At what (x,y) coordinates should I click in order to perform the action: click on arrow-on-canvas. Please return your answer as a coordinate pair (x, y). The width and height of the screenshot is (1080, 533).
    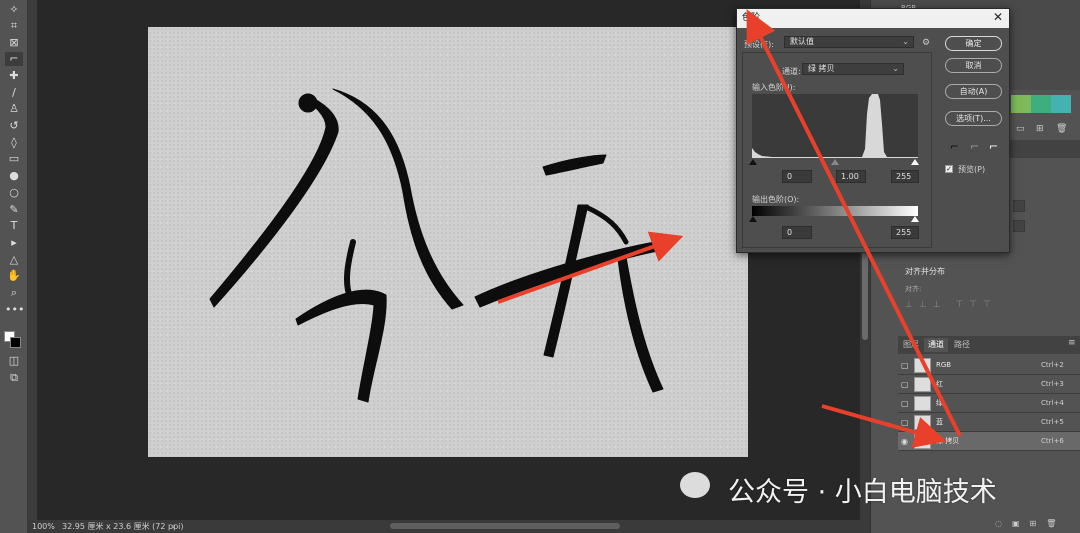
    Looking at the image, I should click on (590, 267).